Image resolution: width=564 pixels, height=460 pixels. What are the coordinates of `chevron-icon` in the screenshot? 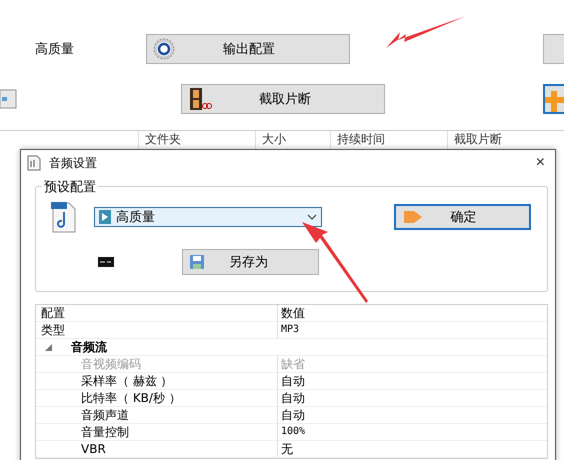 It's located at (312, 217).